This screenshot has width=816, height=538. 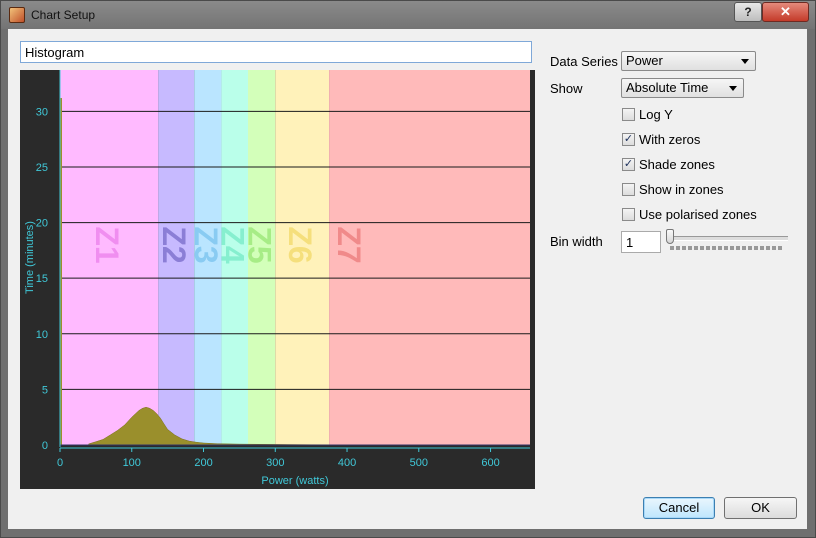 What do you see at coordinates (300, 244) in the screenshot?
I see `zone-label-z6: Z6` at bounding box center [300, 244].